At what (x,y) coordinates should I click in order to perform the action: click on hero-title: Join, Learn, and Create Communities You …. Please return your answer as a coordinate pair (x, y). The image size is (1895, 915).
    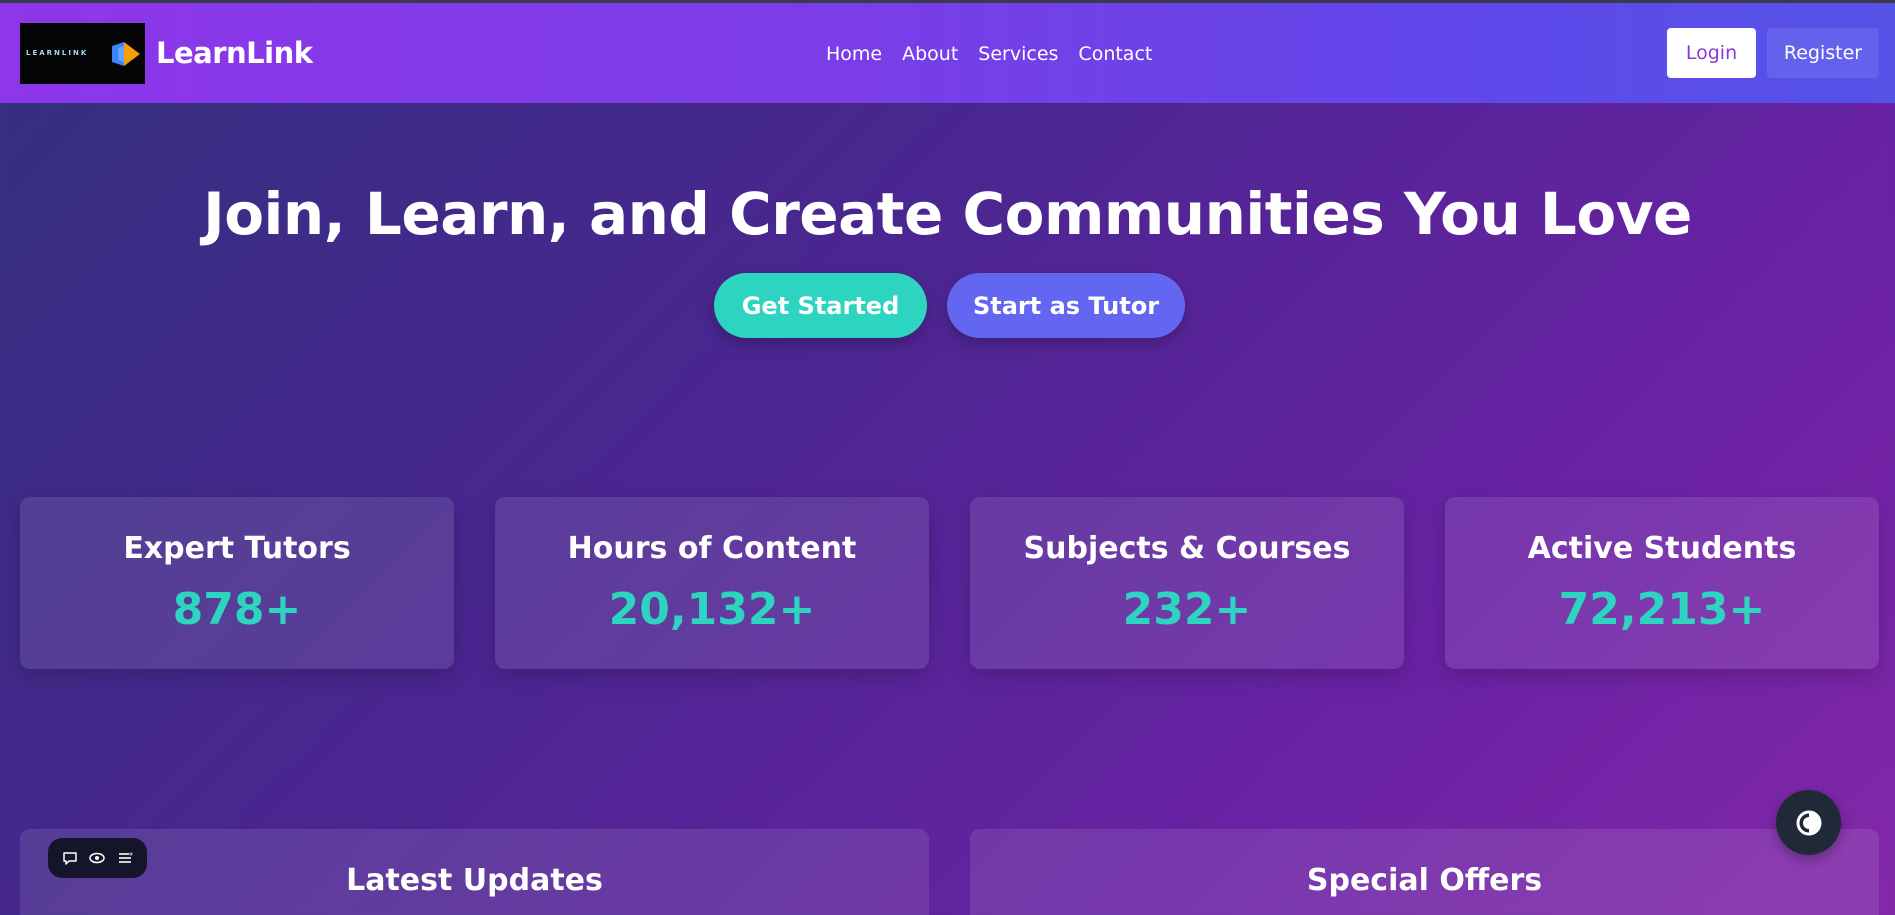
    Looking at the image, I should click on (947, 214).